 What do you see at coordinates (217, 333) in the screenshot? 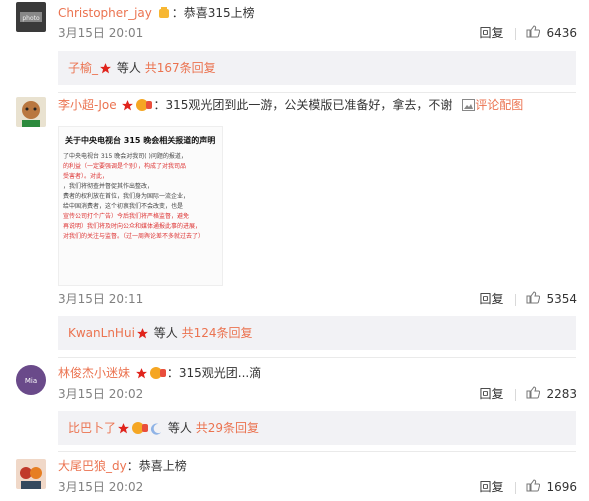
I see `view-replies-link: 共124条回复` at bounding box center [217, 333].